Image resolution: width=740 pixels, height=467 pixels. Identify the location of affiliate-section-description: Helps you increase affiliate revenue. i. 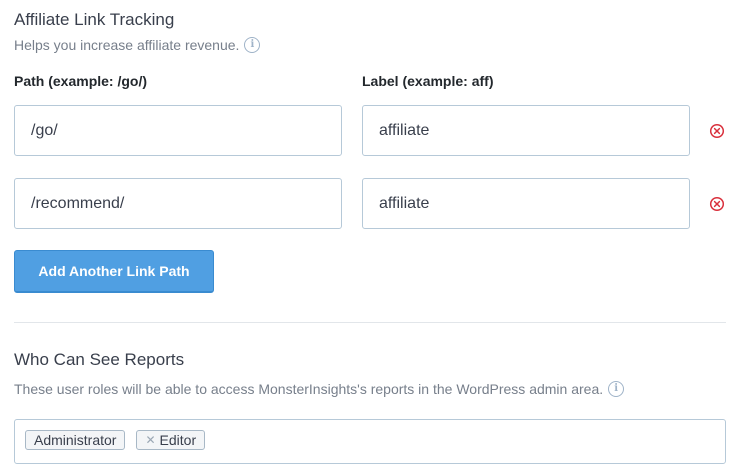
(137, 45).